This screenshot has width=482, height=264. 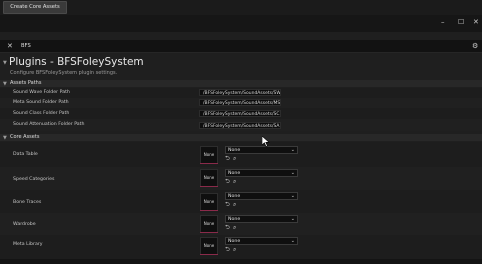 I want to click on path-input: /BFSFoleySystem/SoundAssets/SW, so click(x=240, y=92).